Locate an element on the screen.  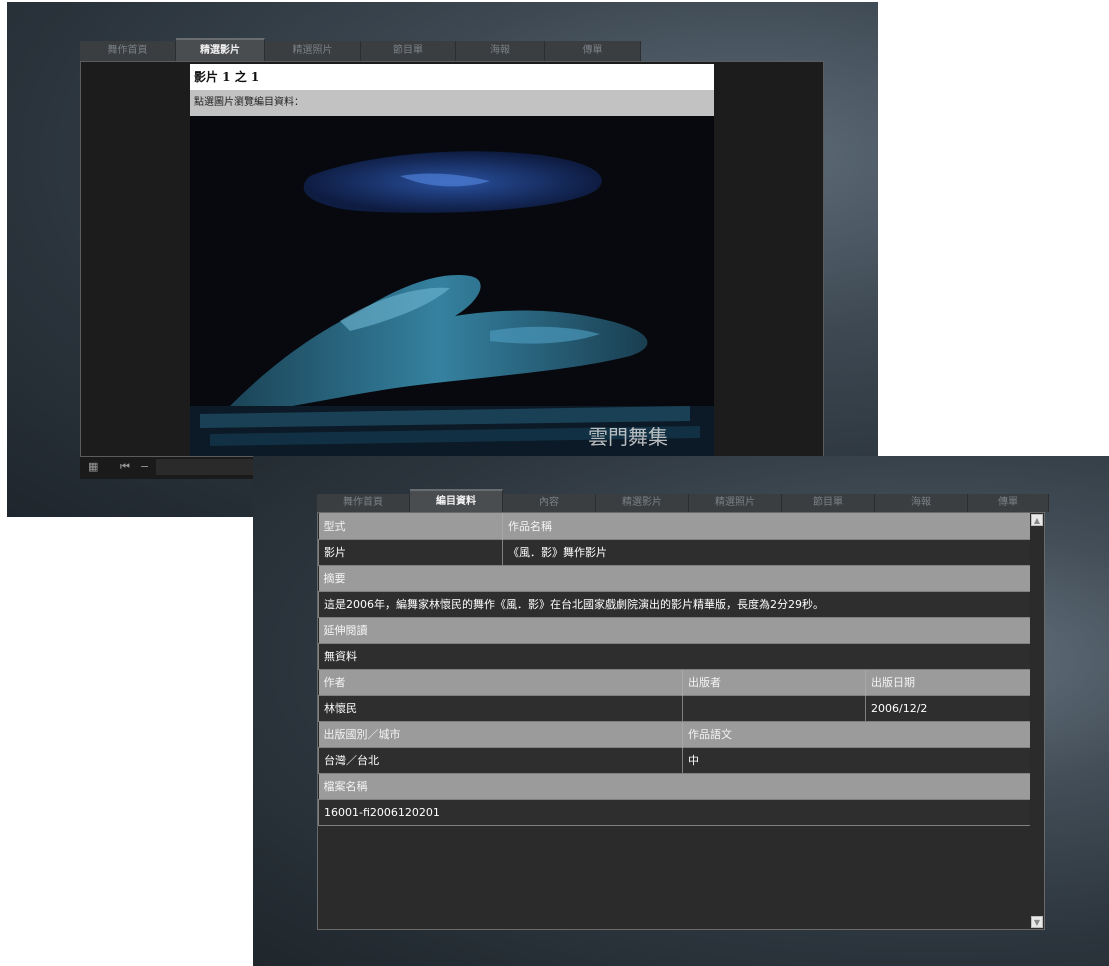
place-value: 台灣／台北 is located at coordinates (500, 760).